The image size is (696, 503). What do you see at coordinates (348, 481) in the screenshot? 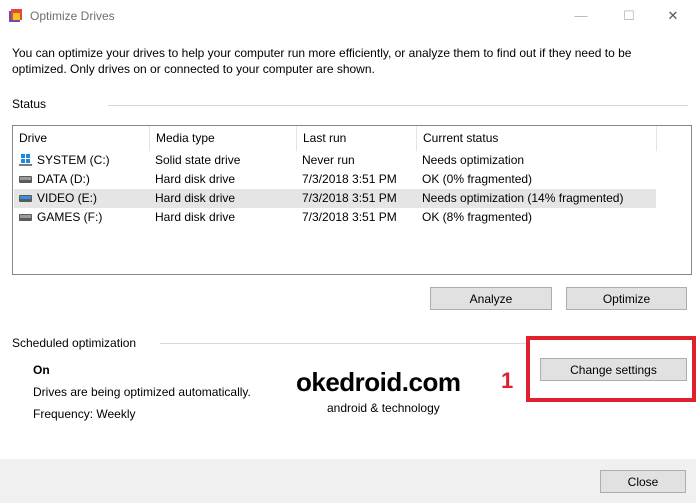
I see `dialog-footer: Close` at bounding box center [348, 481].